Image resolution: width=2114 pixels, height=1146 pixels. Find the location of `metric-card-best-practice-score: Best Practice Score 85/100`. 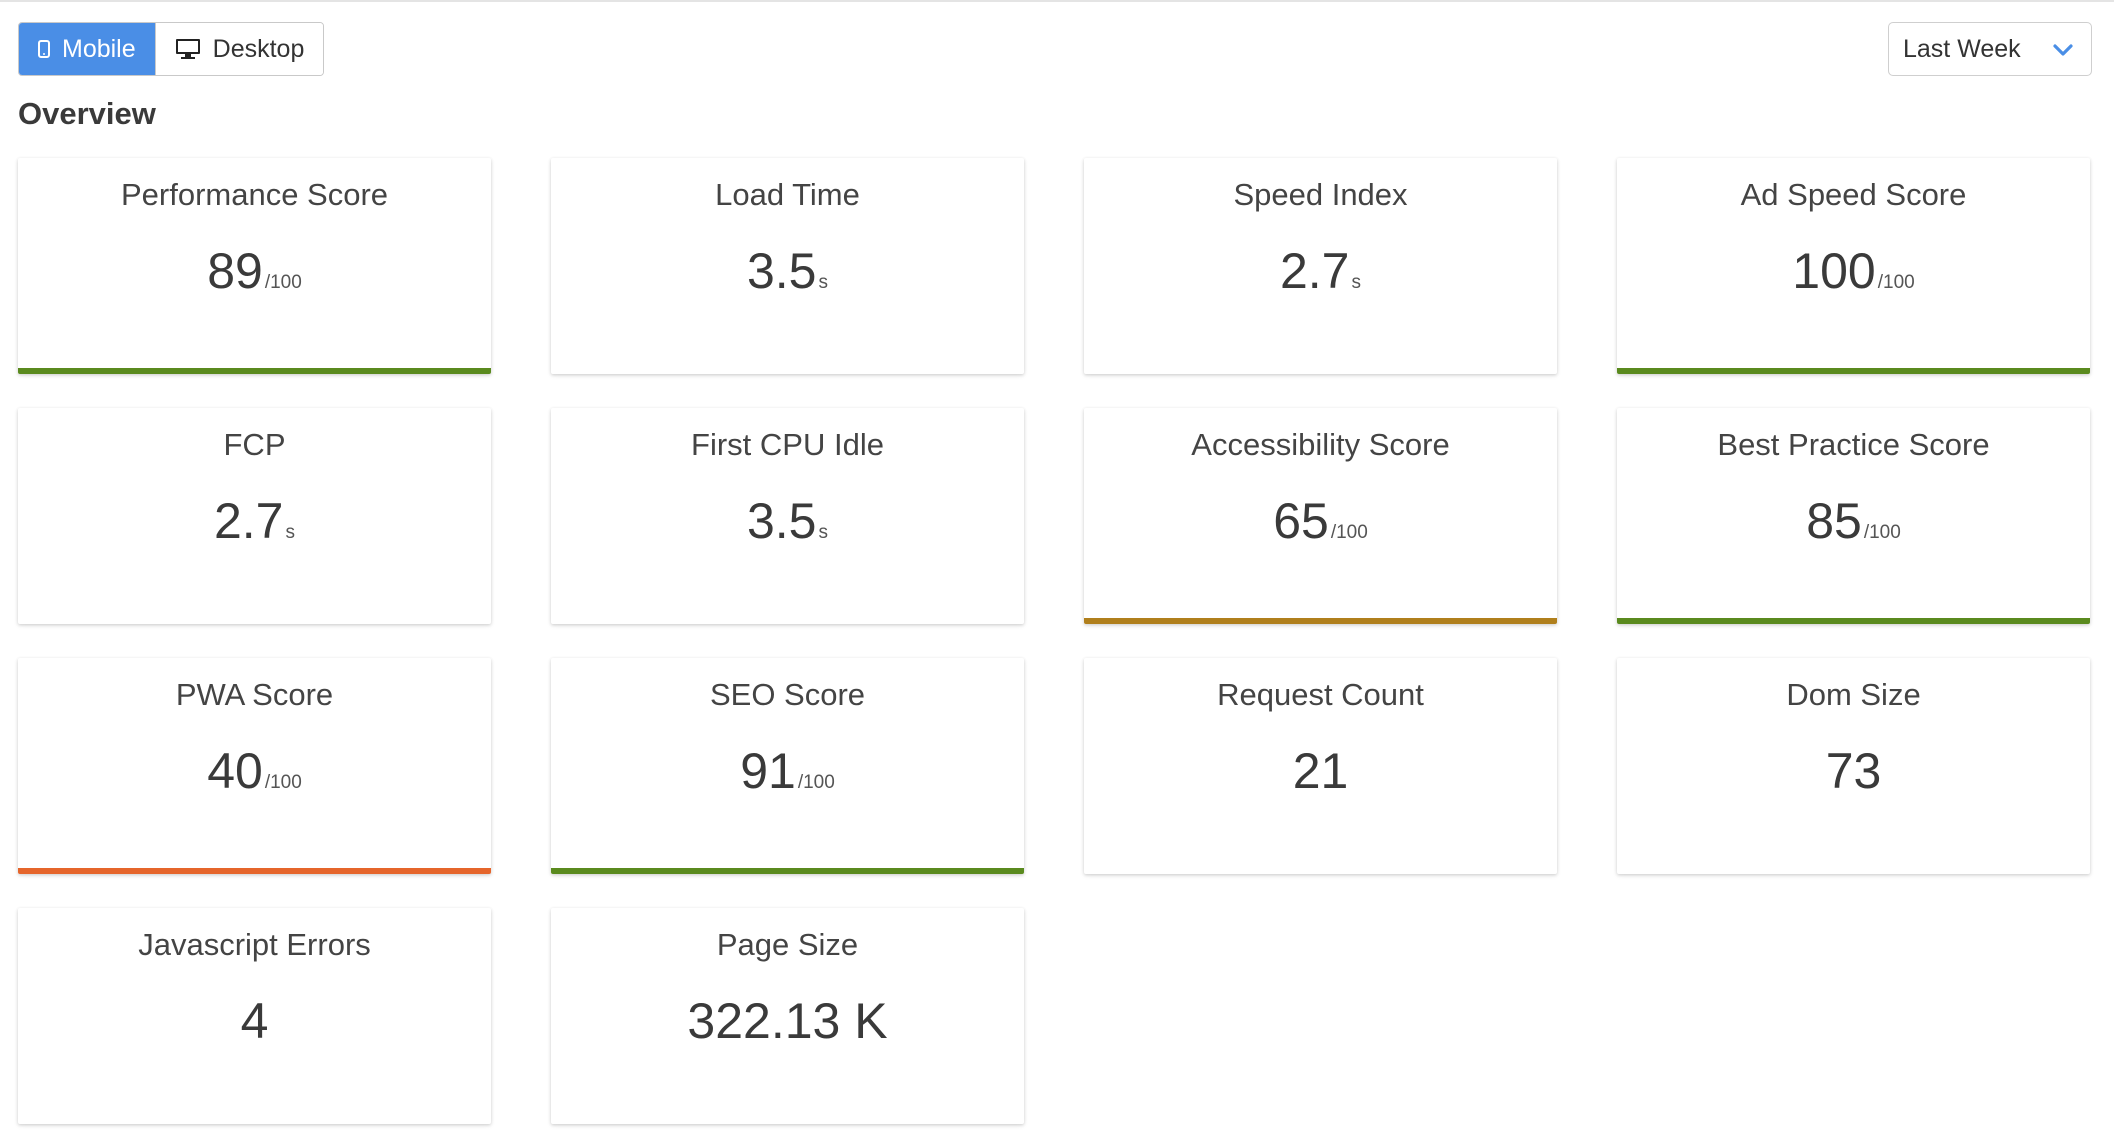

metric-card-best-practice-score: Best Practice Score 85/100 is located at coordinates (1853, 516).